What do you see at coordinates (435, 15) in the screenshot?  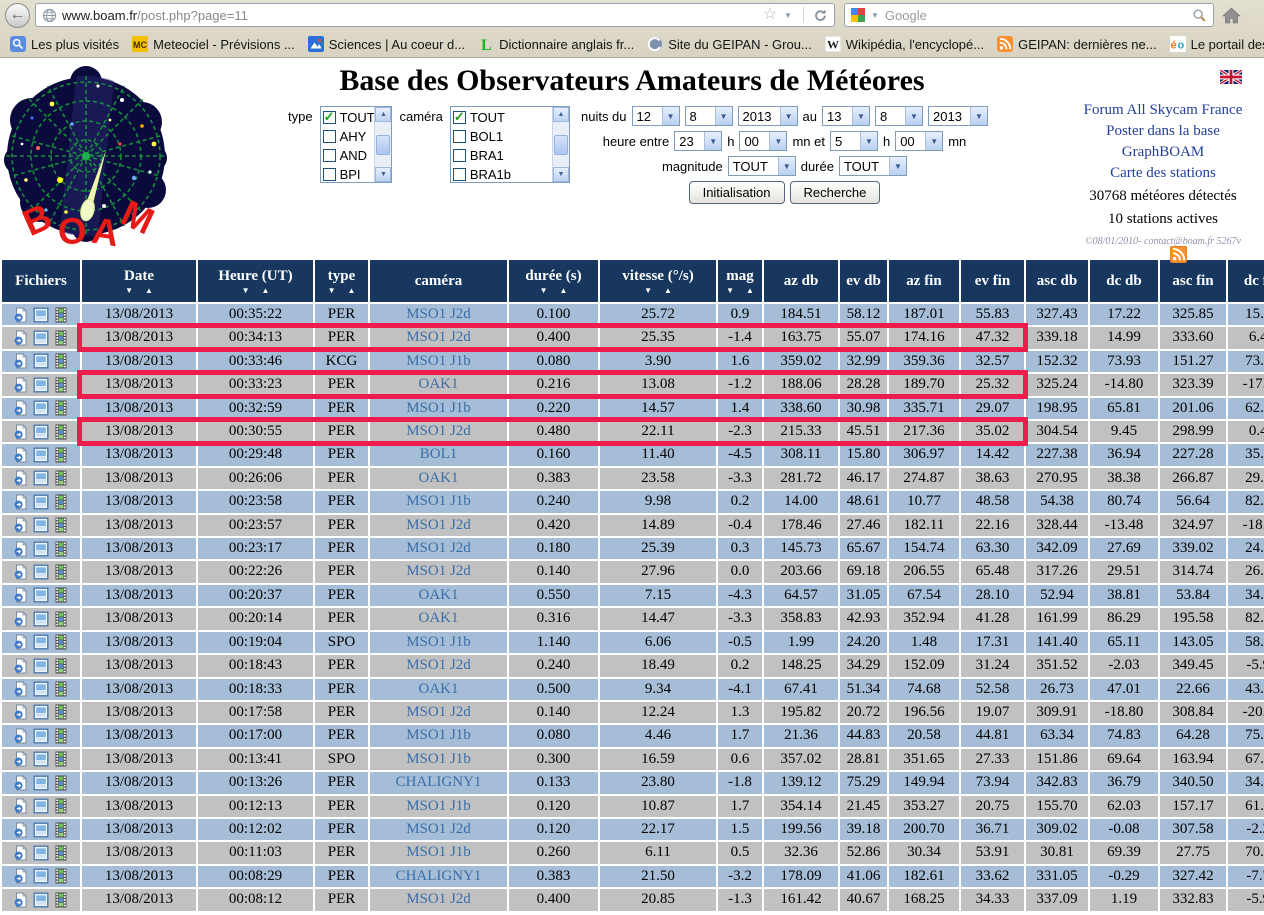 I see `url-bar: www.boam.fr/post.php?page=11 ☆ ▼` at bounding box center [435, 15].